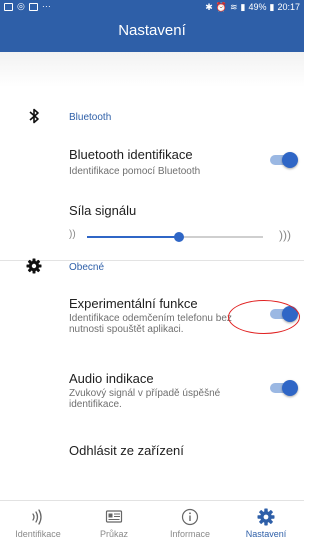  Describe the element at coordinates (21, 6) in the screenshot. I see `notification-icon: ◎` at that location.